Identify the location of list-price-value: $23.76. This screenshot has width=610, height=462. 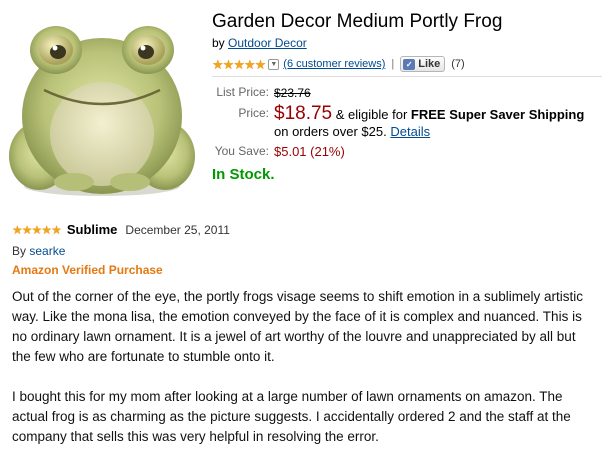
(292, 93).